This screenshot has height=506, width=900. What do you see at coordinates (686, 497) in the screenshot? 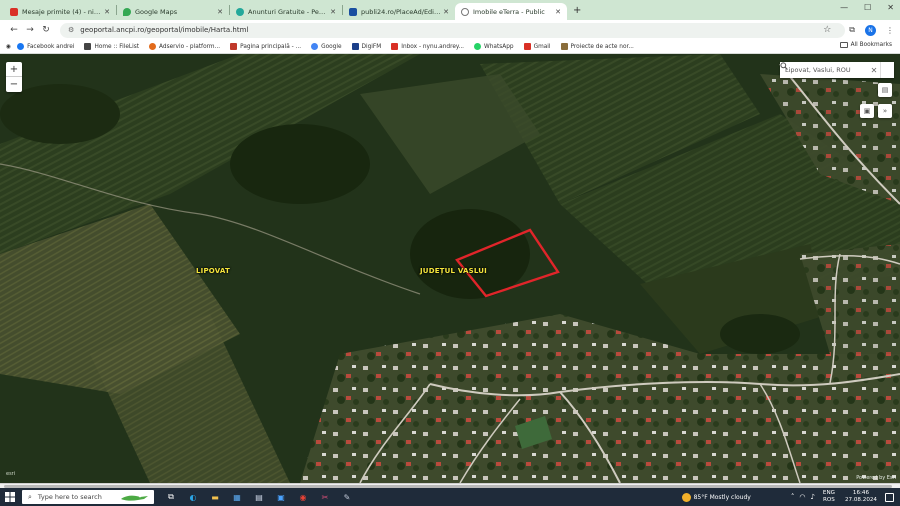
I see `partly-cloudy-icon` at bounding box center [686, 497].